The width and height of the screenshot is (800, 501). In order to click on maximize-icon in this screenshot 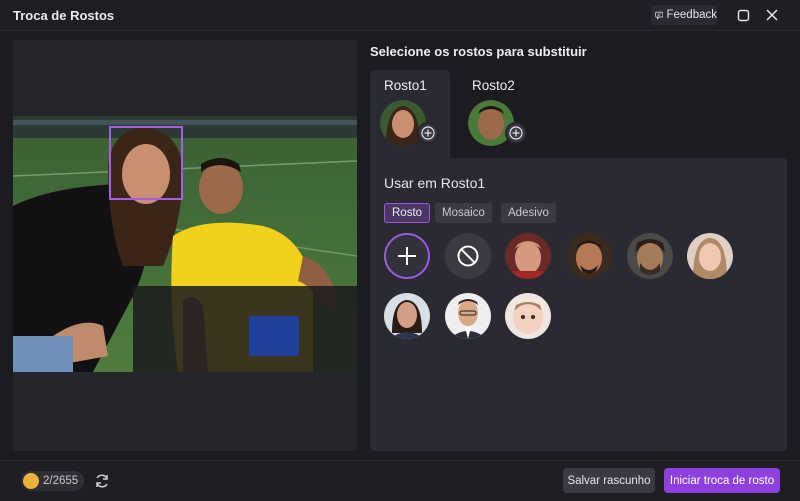, I will do `click(743, 15)`.